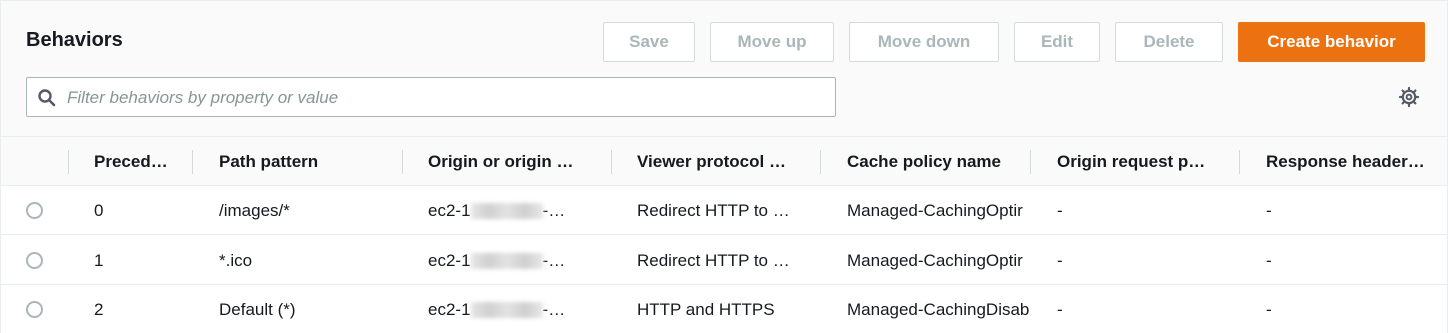 This screenshot has height=333, width=1448. Describe the element at coordinates (431, 97) in the screenshot. I see `search-input: Filter behaviors by property or value` at that location.